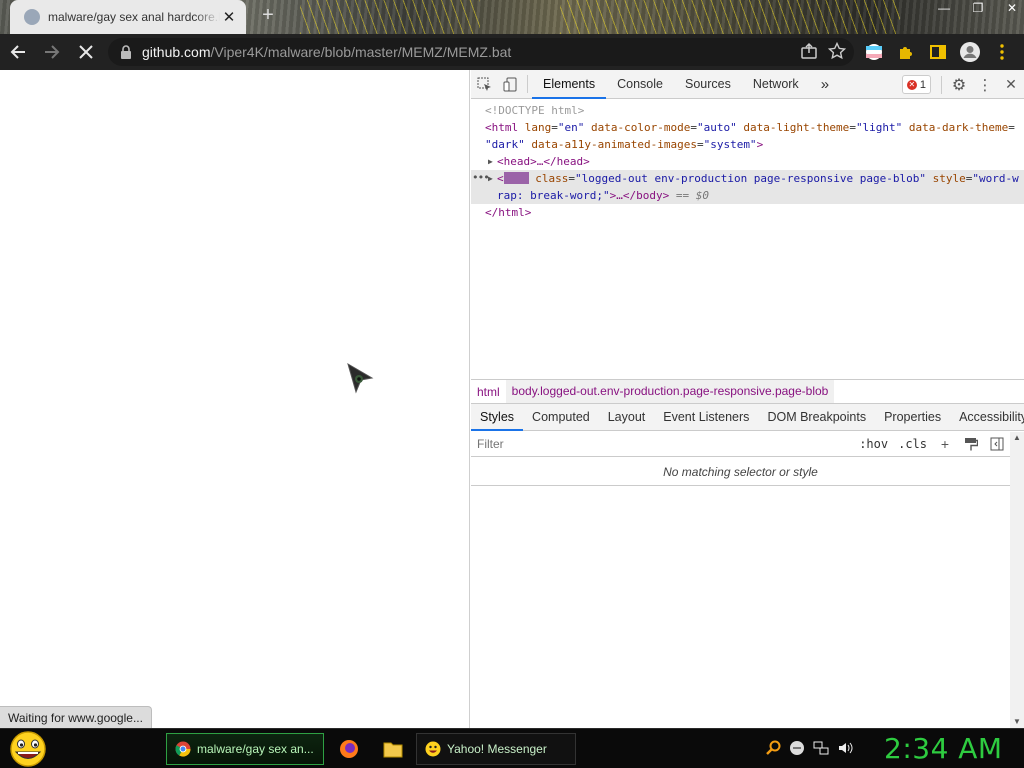 Image resolution: width=1024 pixels, height=768 pixels. What do you see at coordinates (1017, 722) in the screenshot?
I see `scroll-down-icon: ▼` at bounding box center [1017, 722].